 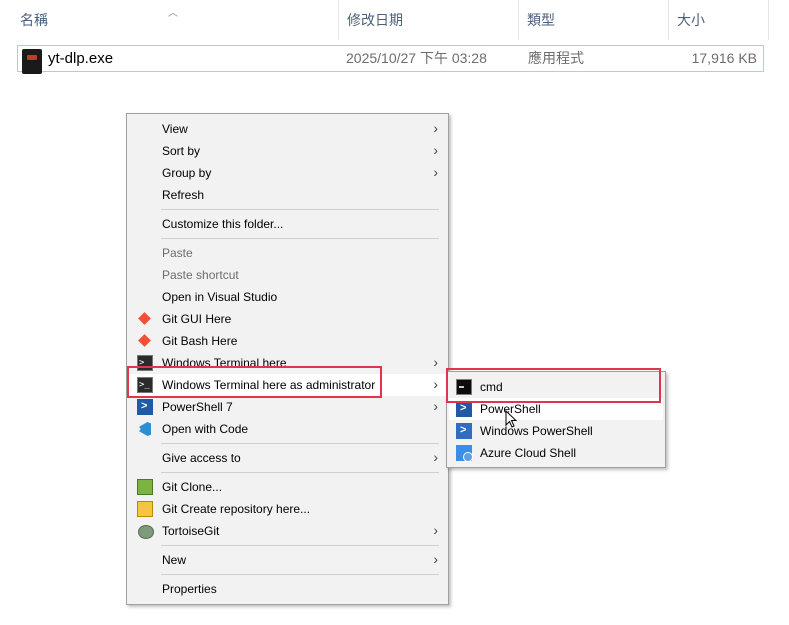 What do you see at coordinates (778, 20) in the screenshot?
I see `column-header-spacer` at bounding box center [778, 20].